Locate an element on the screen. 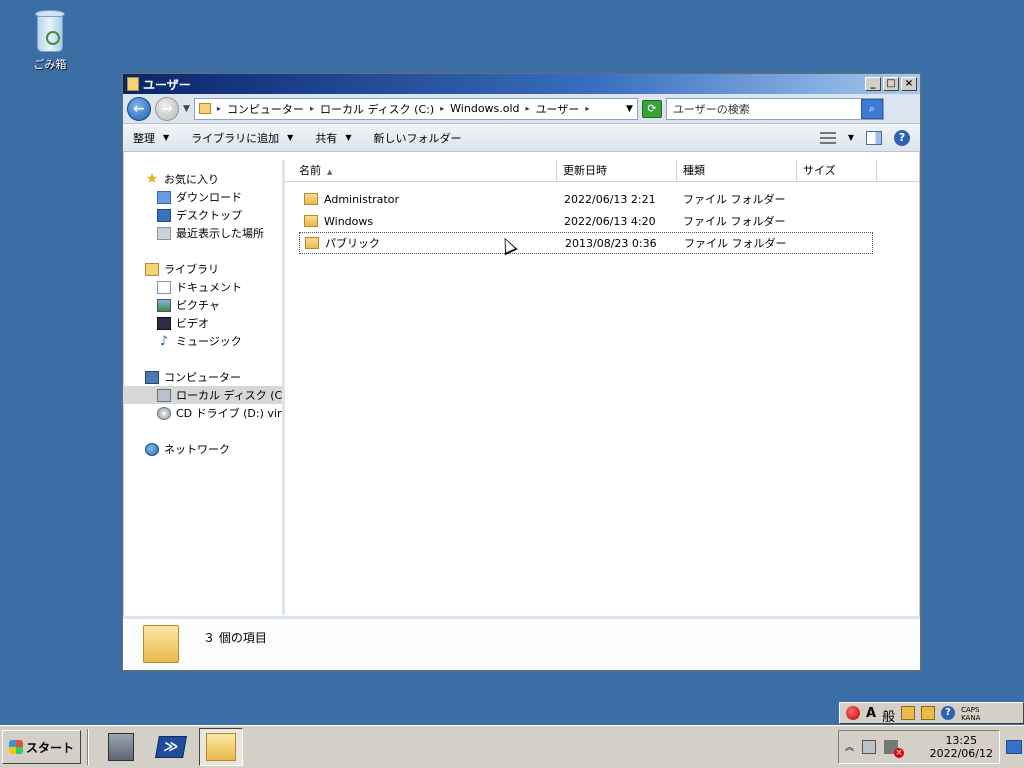 This screenshot has width=1024, height=768. column-headers: 名前 ▲ 更新日時 種類 サイズ is located at coordinates (602, 171).